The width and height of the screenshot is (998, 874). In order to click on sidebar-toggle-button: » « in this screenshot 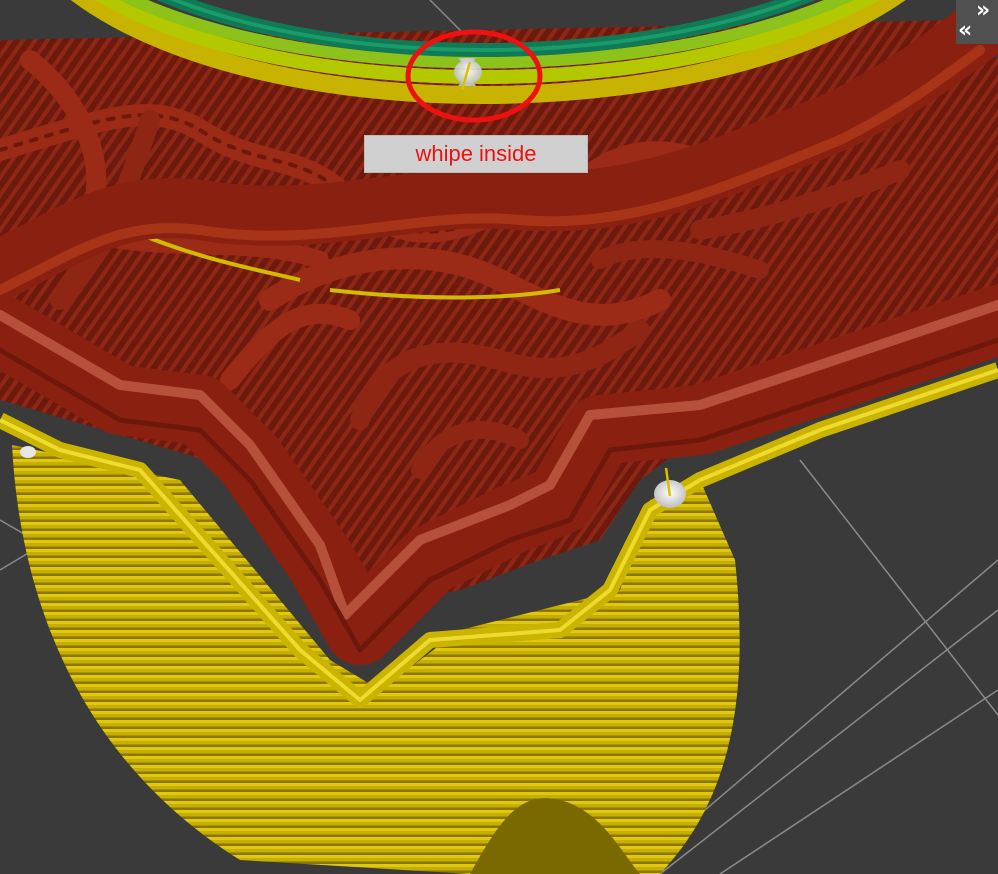, I will do `click(977, 22)`.